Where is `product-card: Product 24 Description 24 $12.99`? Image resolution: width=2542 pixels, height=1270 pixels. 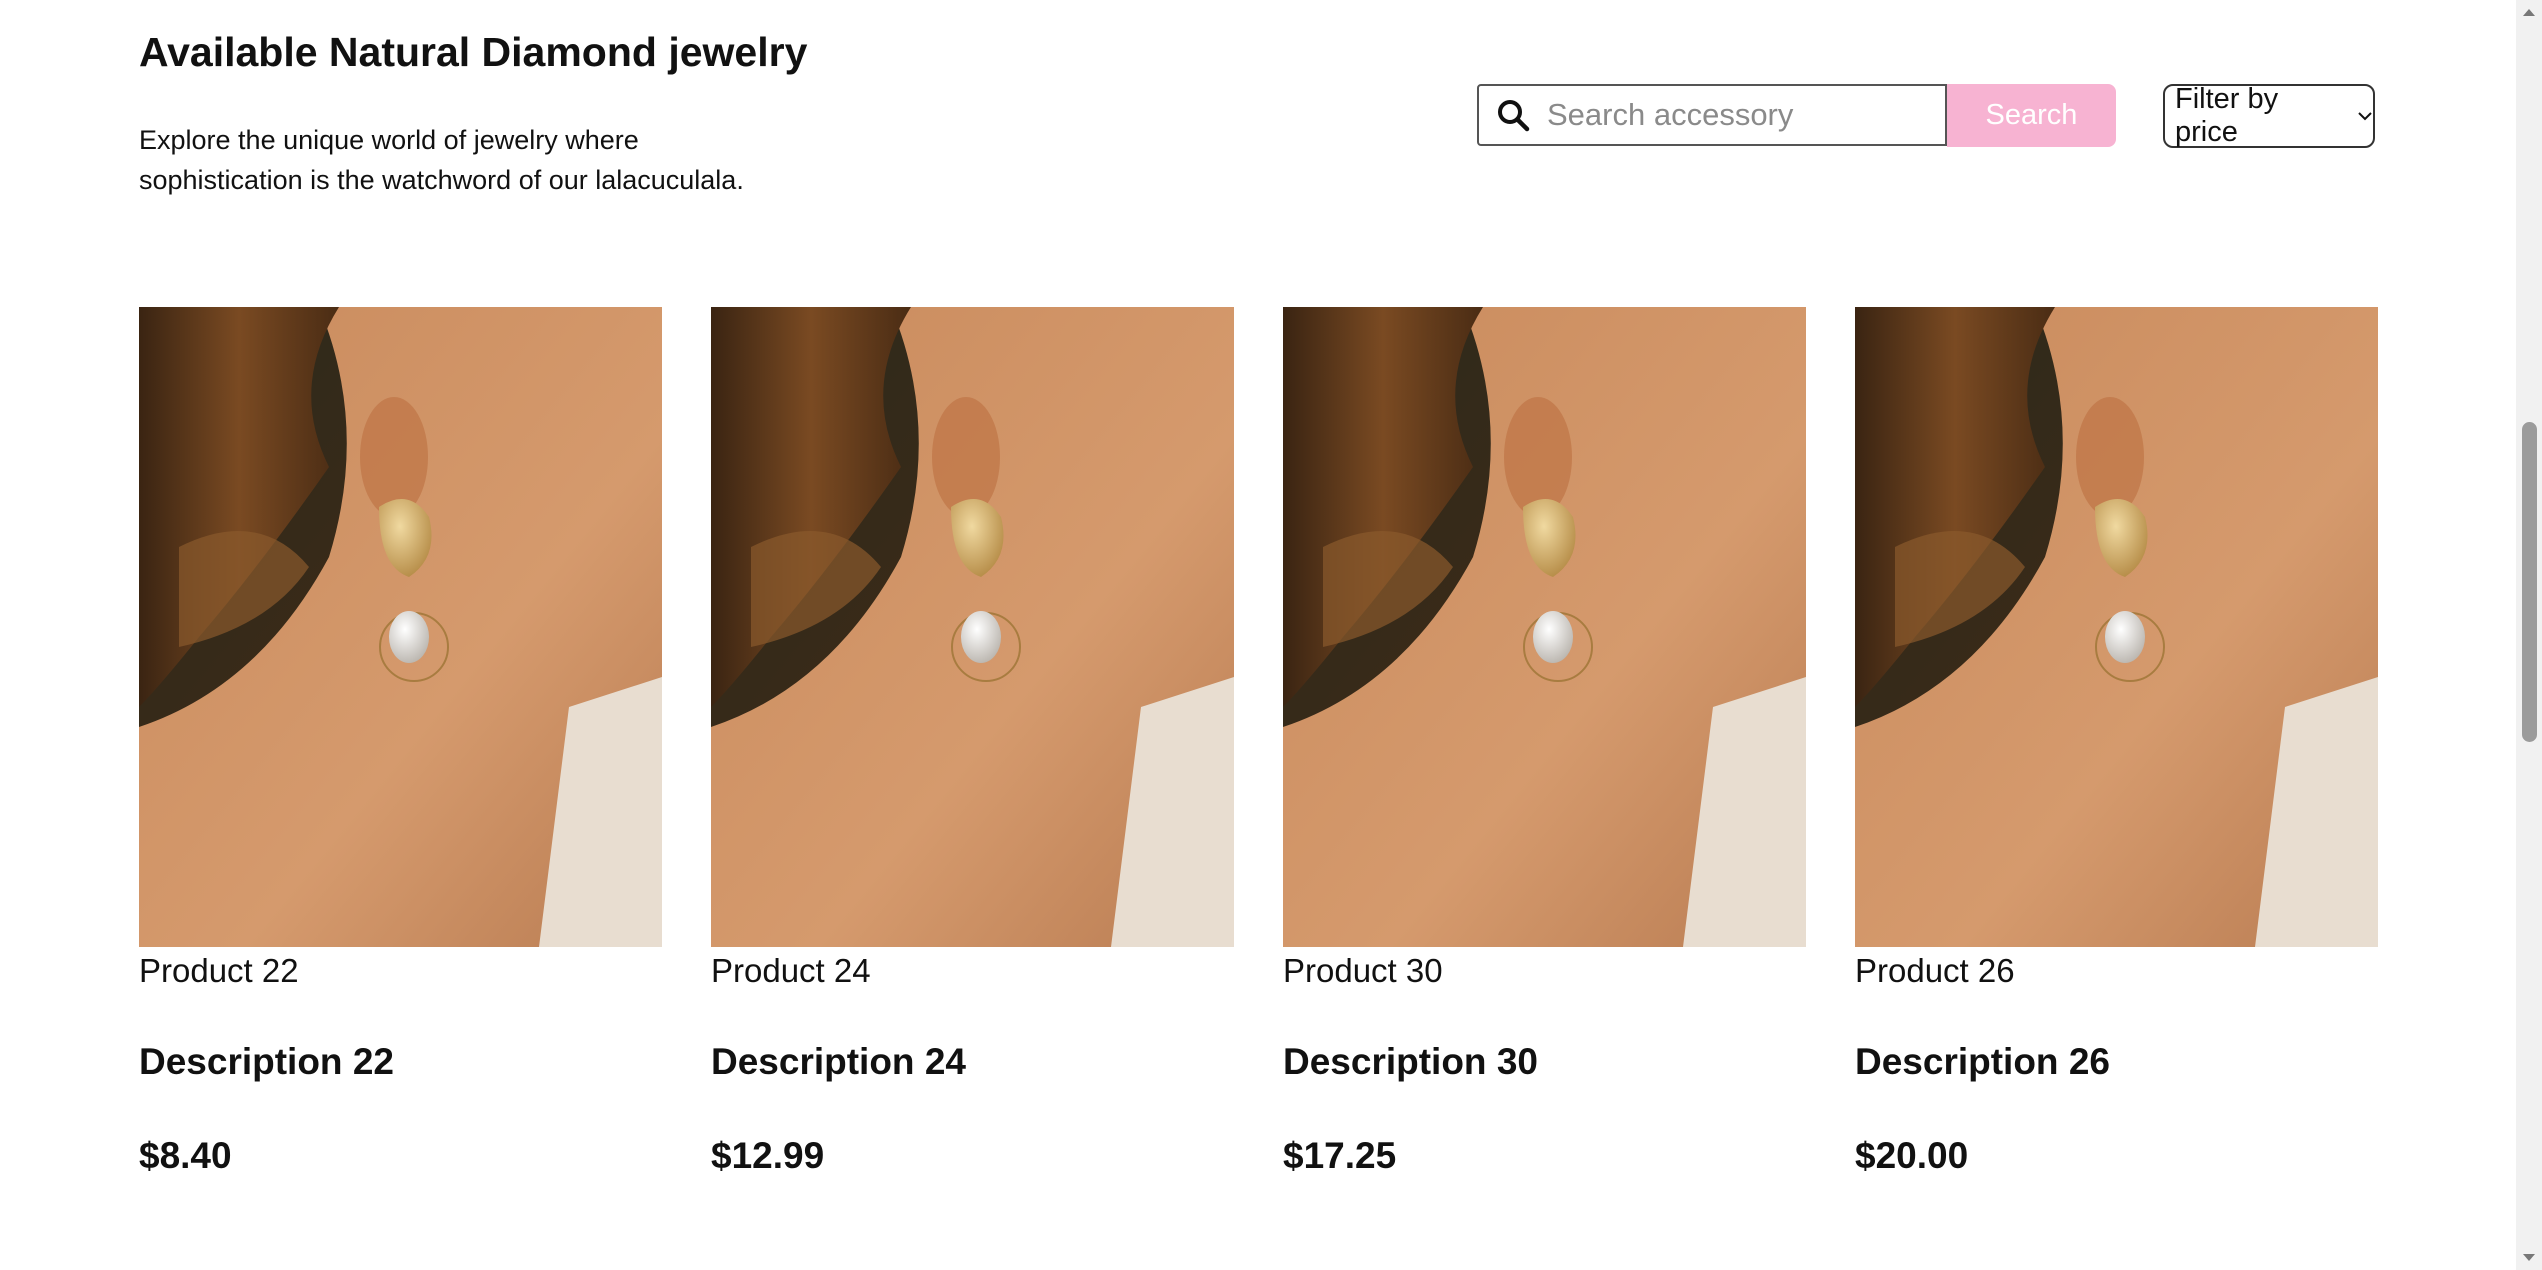 product-card: Product 24 Description 24 $12.99 is located at coordinates (972, 743).